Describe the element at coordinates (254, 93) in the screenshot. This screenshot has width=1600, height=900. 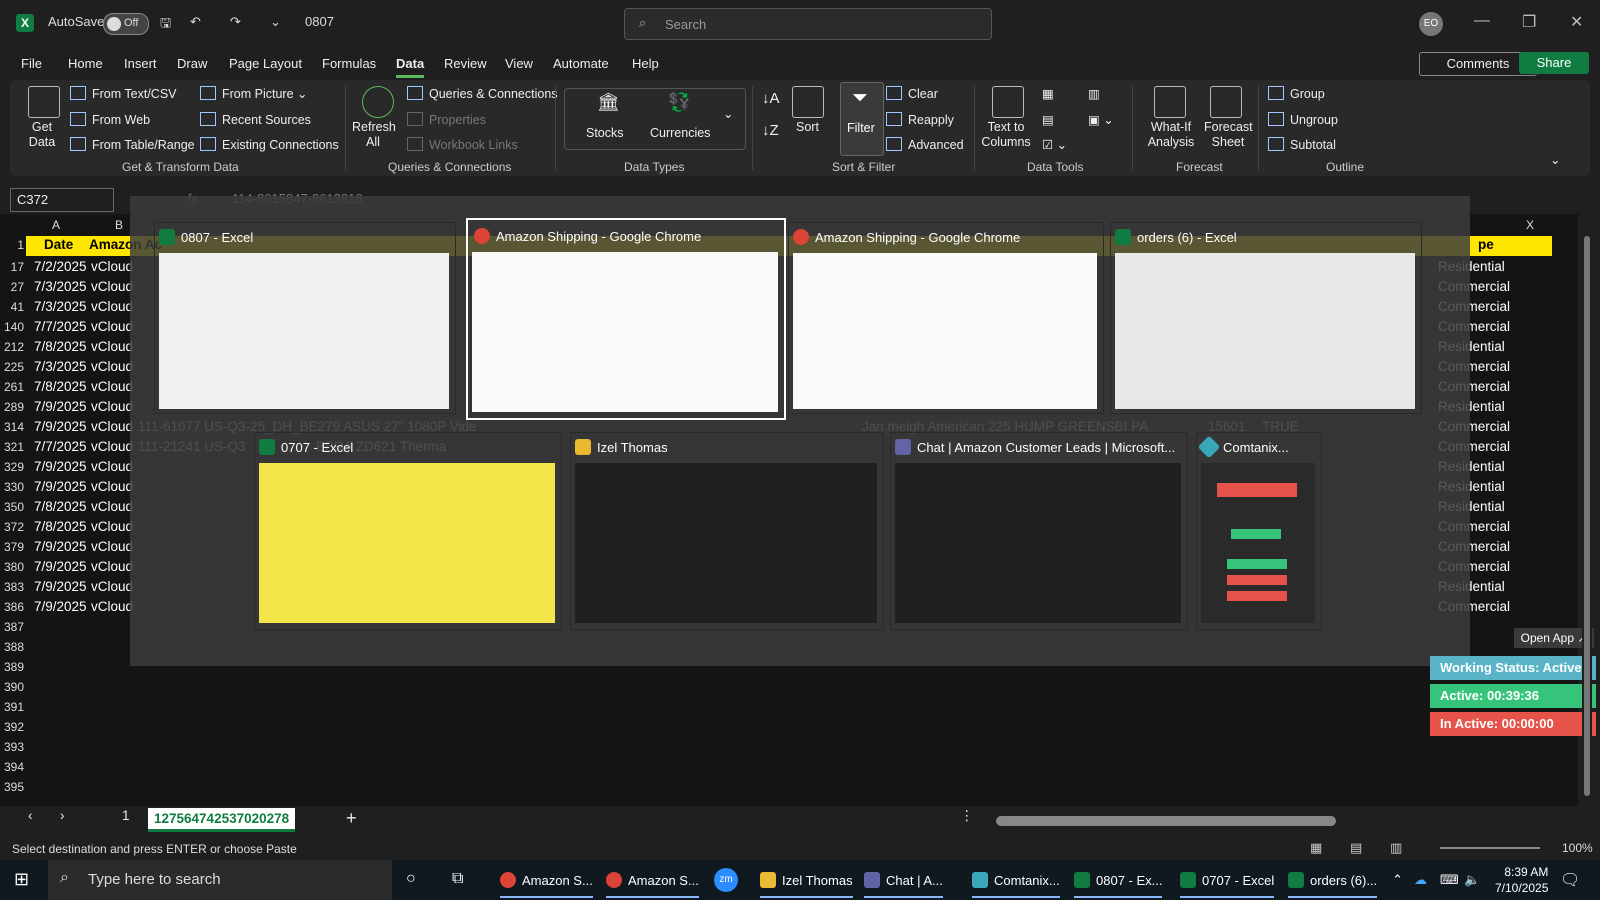
I see `from-picture-button: From Picture ⌄` at that location.